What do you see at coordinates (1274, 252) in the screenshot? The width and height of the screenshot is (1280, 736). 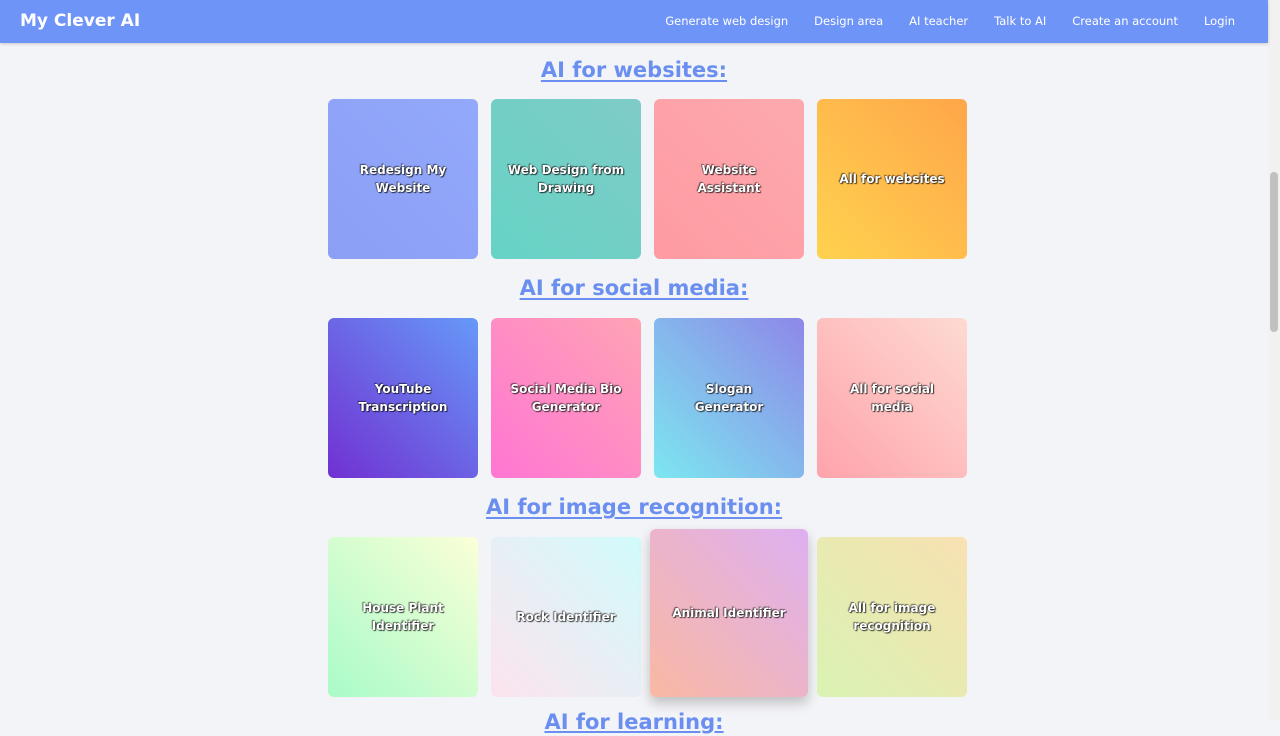 I see `scrollbar-thumb` at bounding box center [1274, 252].